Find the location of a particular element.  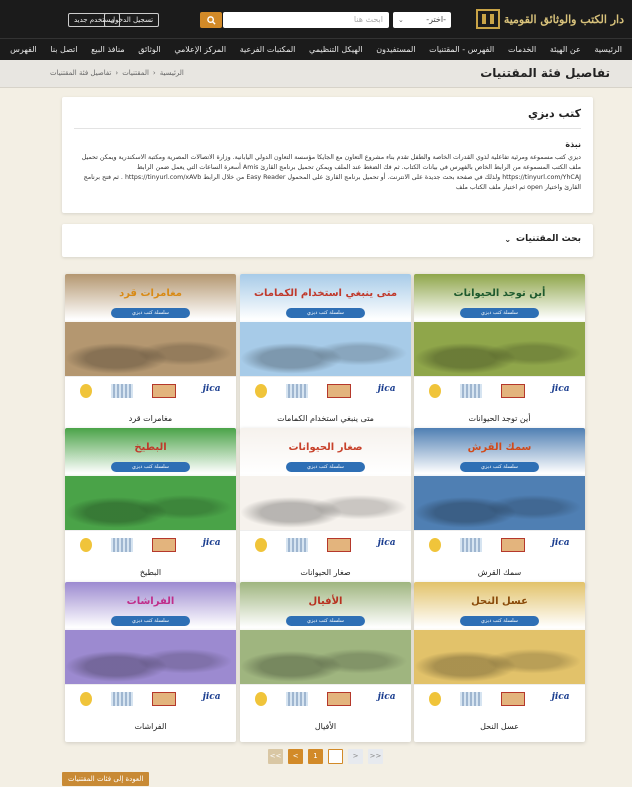

nav-item-branch-libraries: المكتبات الفرعية is located at coordinates (268, 49).